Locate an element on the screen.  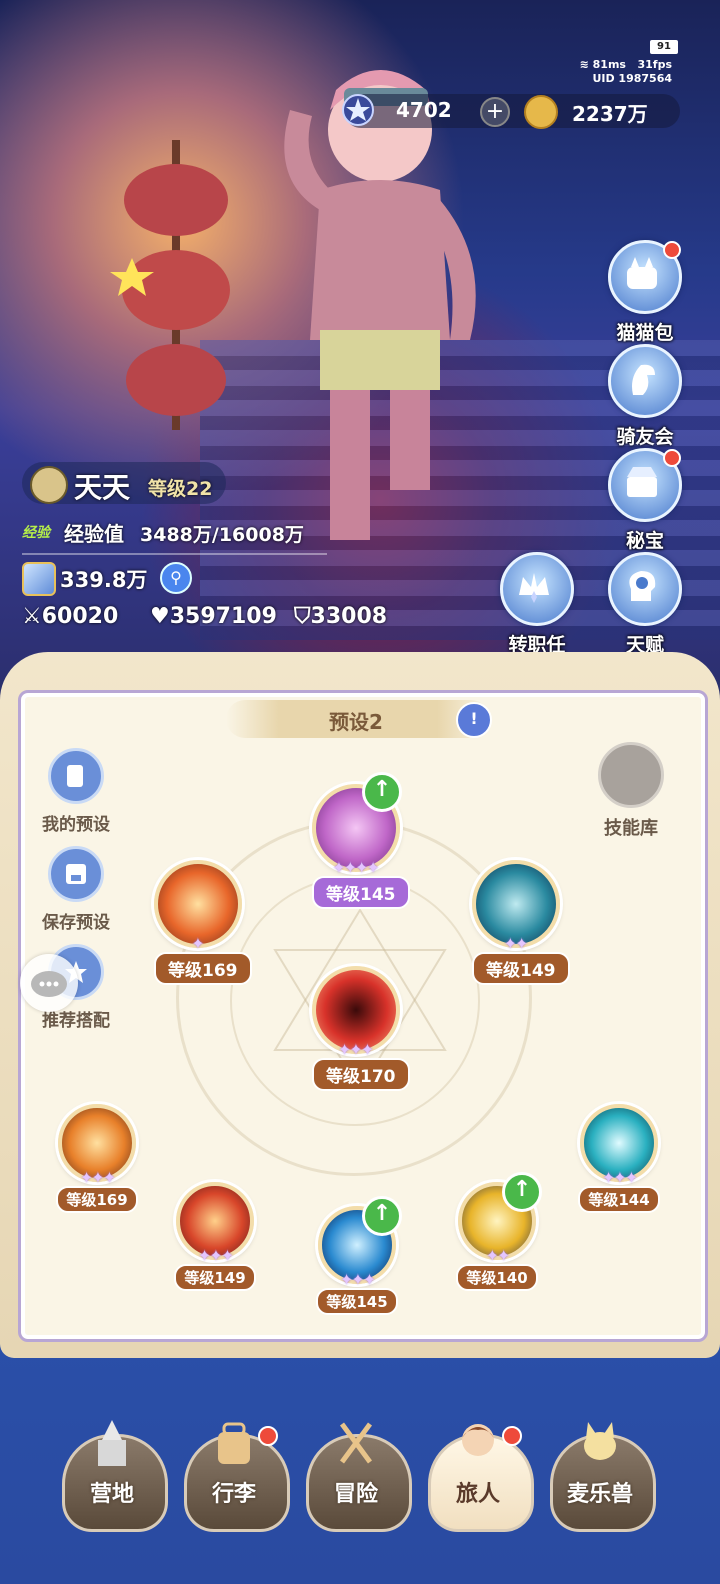
backpack-icon is located at coordinates (234, 1443).